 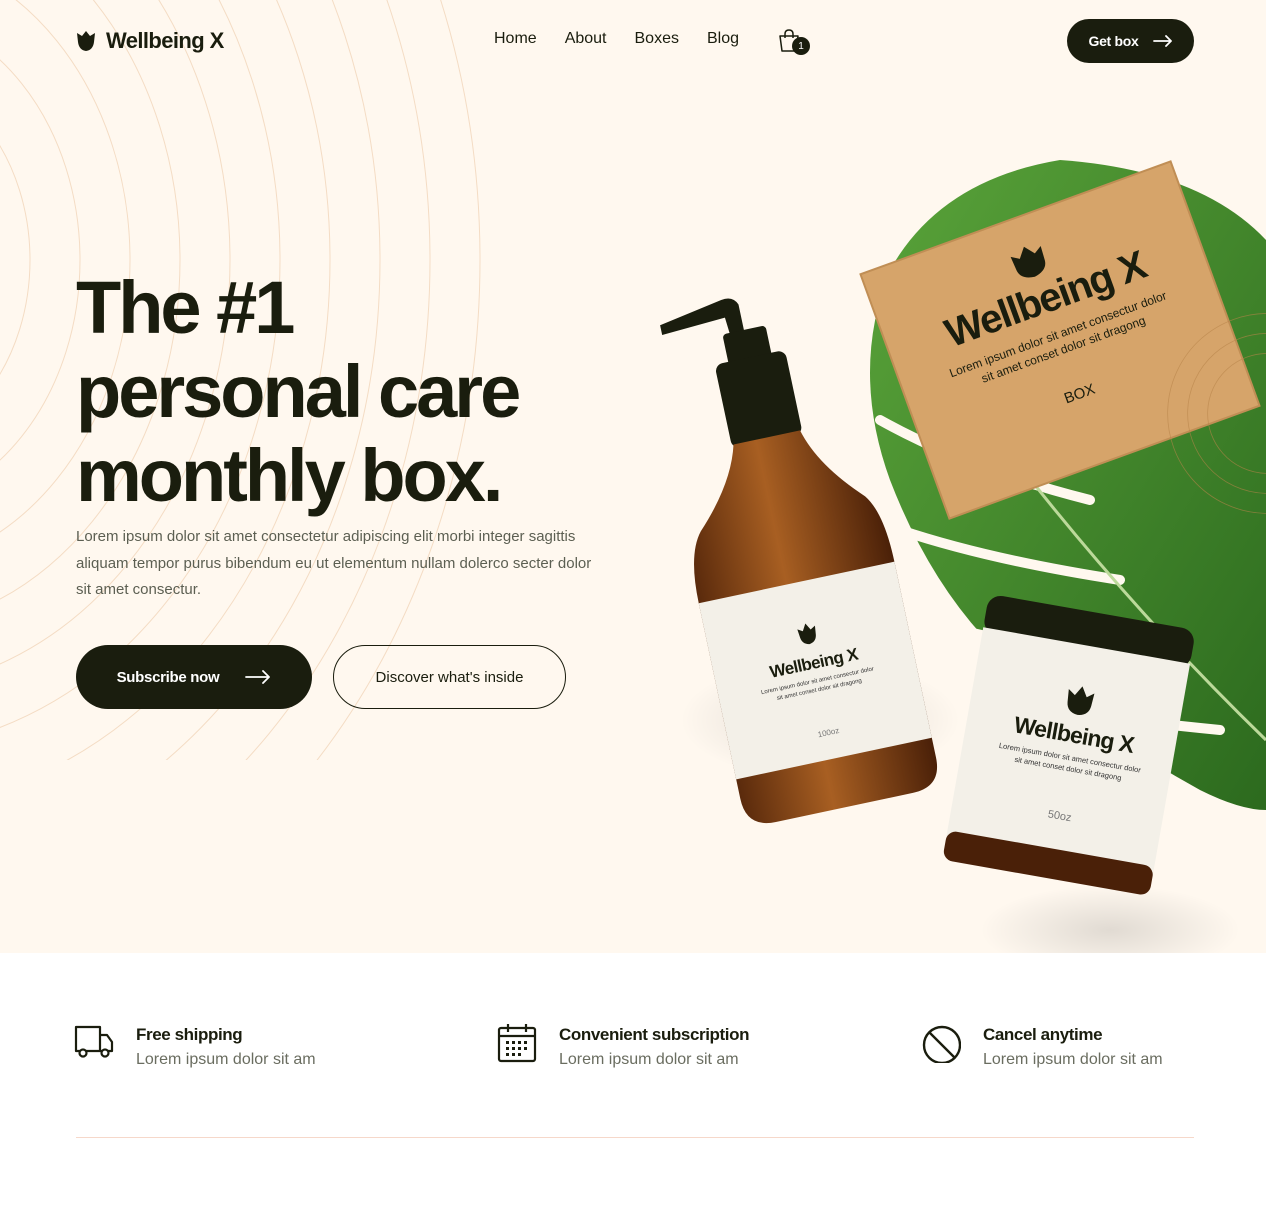 I want to click on subscribe-now-button: Subscribe now, so click(x=194, y=677).